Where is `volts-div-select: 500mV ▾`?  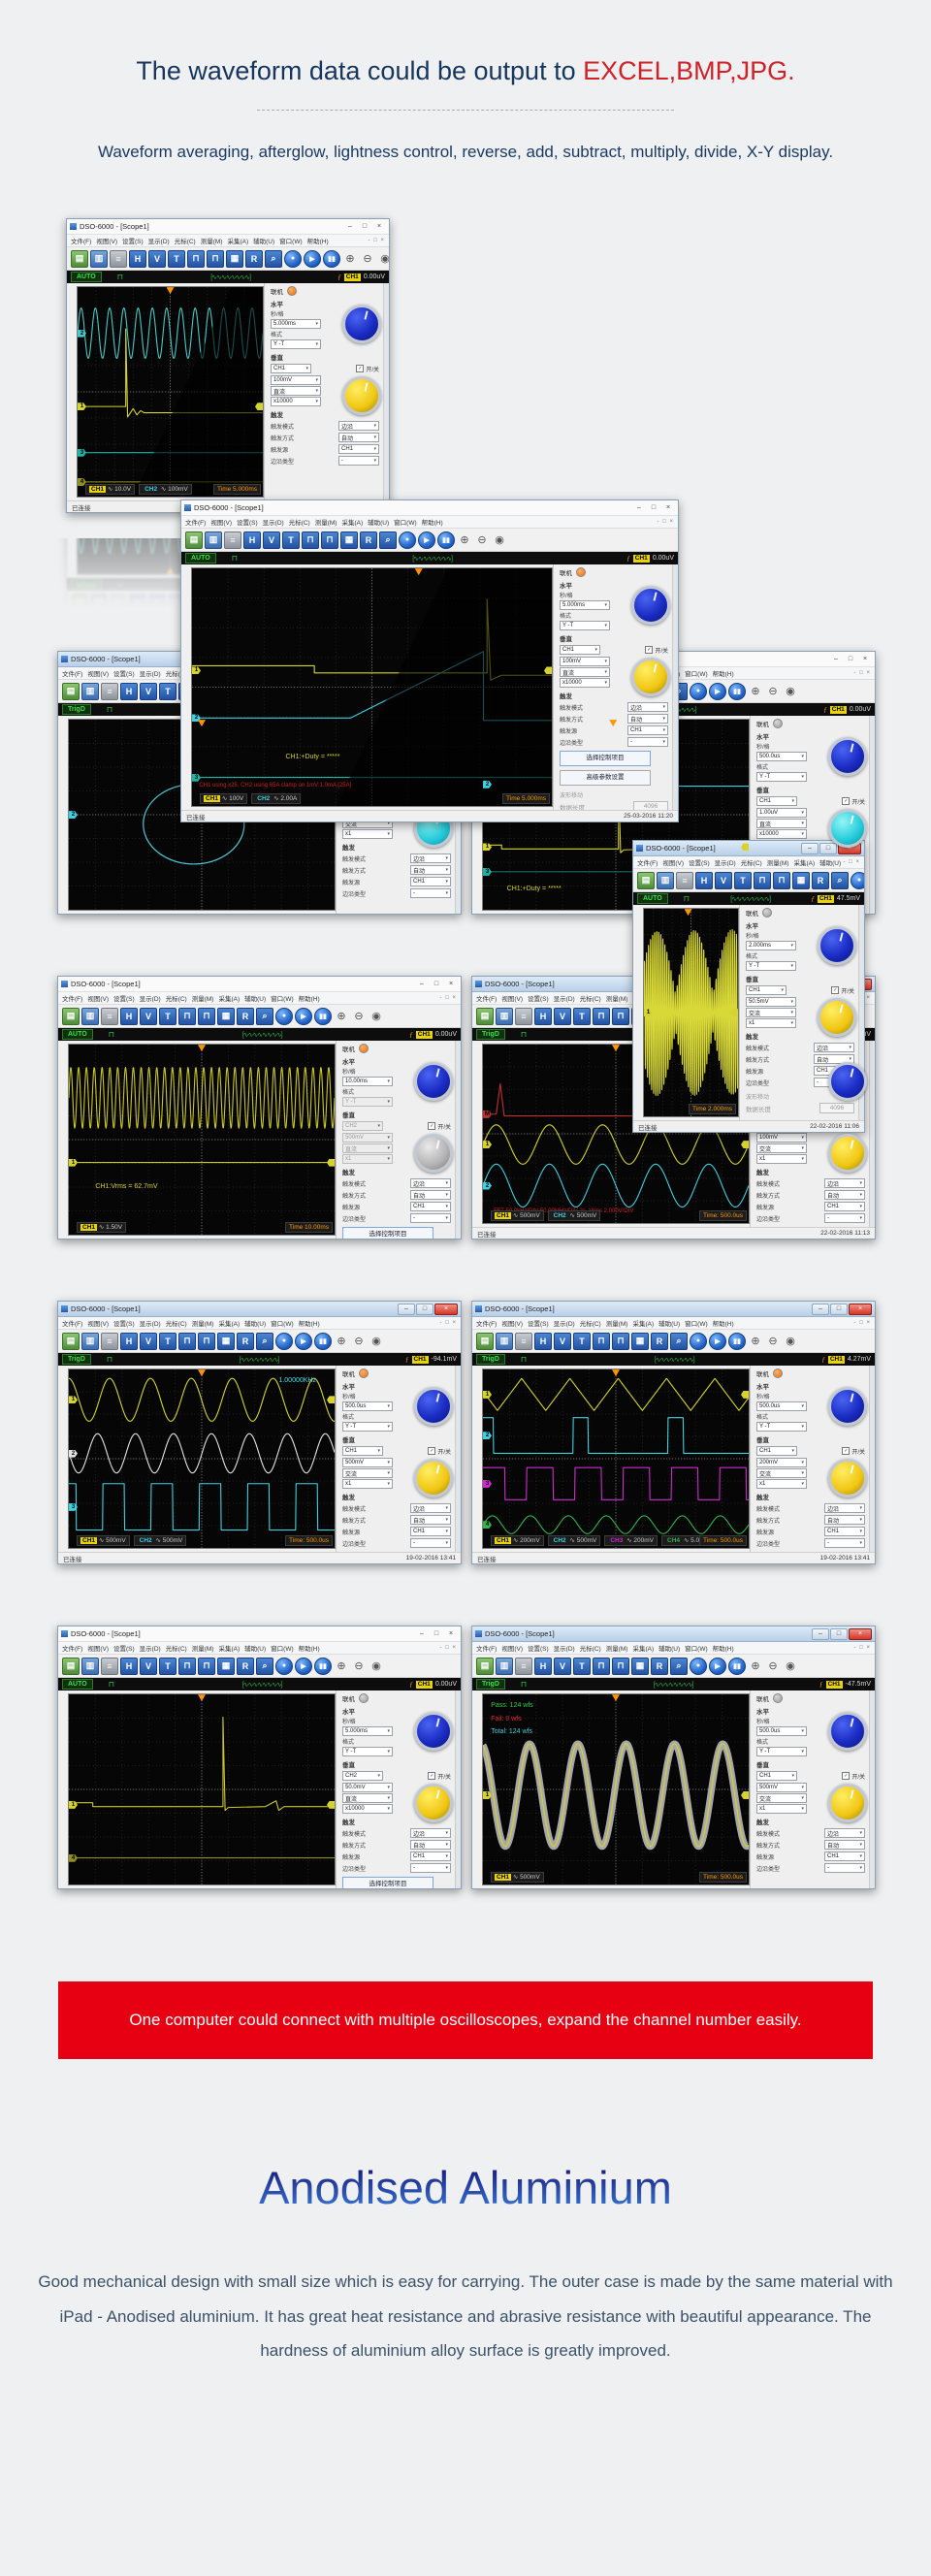
volts-div-select: 500mV ▾ is located at coordinates (368, 1463).